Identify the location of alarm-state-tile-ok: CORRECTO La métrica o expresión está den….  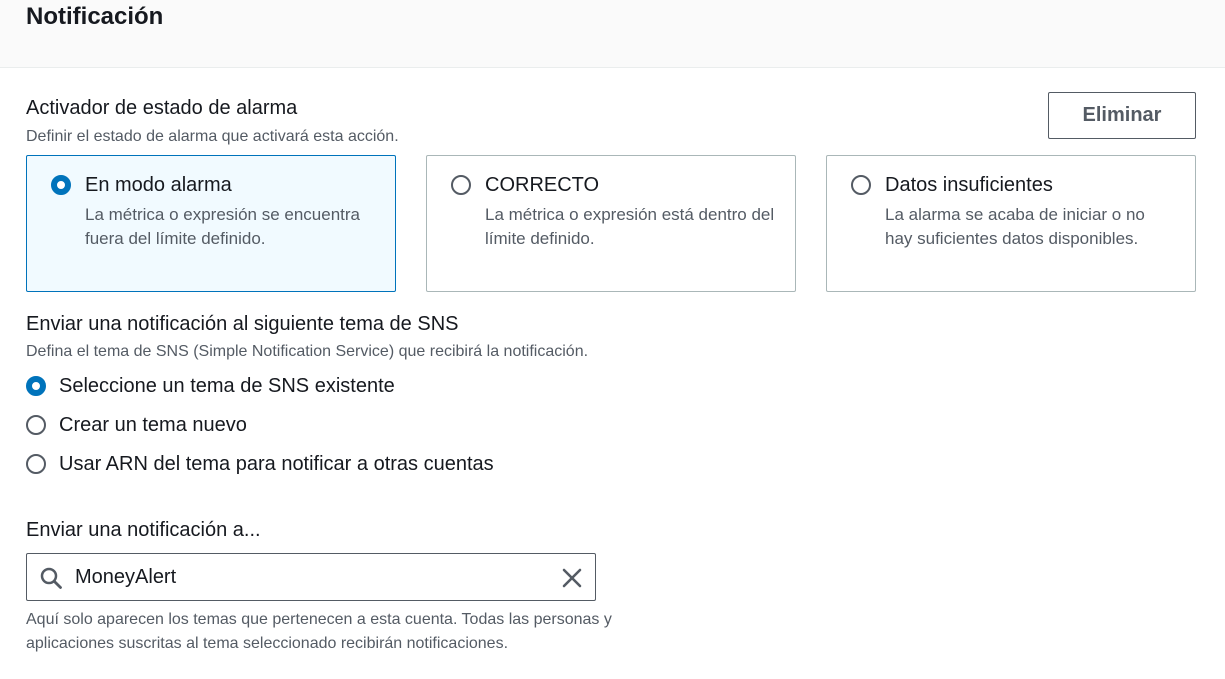
(611, 223).